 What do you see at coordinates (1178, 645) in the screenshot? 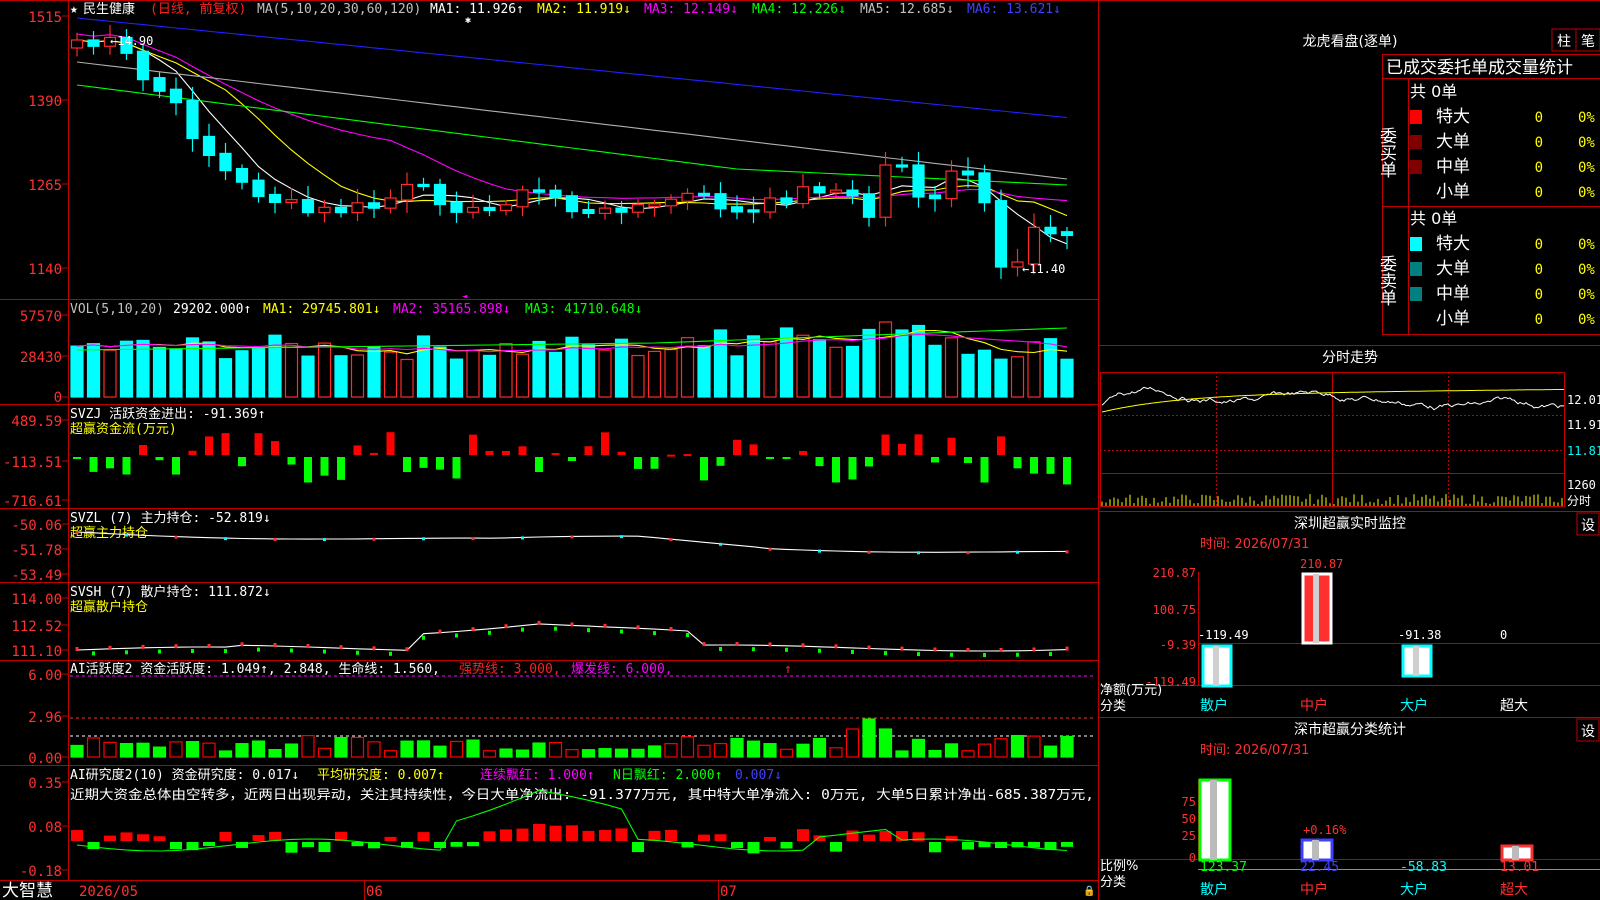
I see `monitor-axis-label: -9.39` at bounding box center [1178, 645].